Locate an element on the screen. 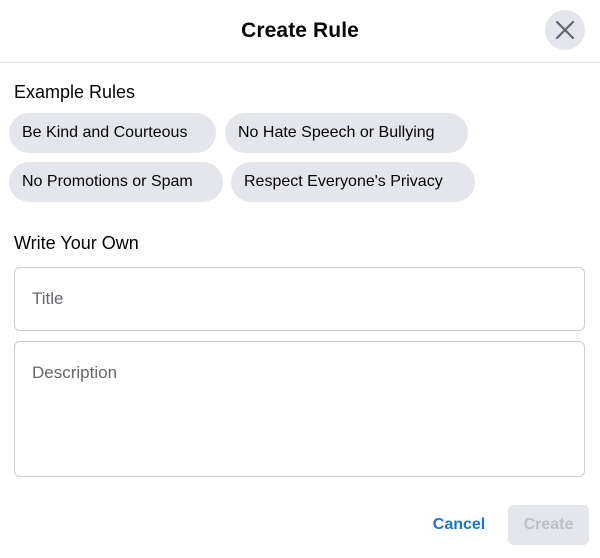 The height and width of the screenshot is (558, 600). close-icon is located at coordinates (565, 30).